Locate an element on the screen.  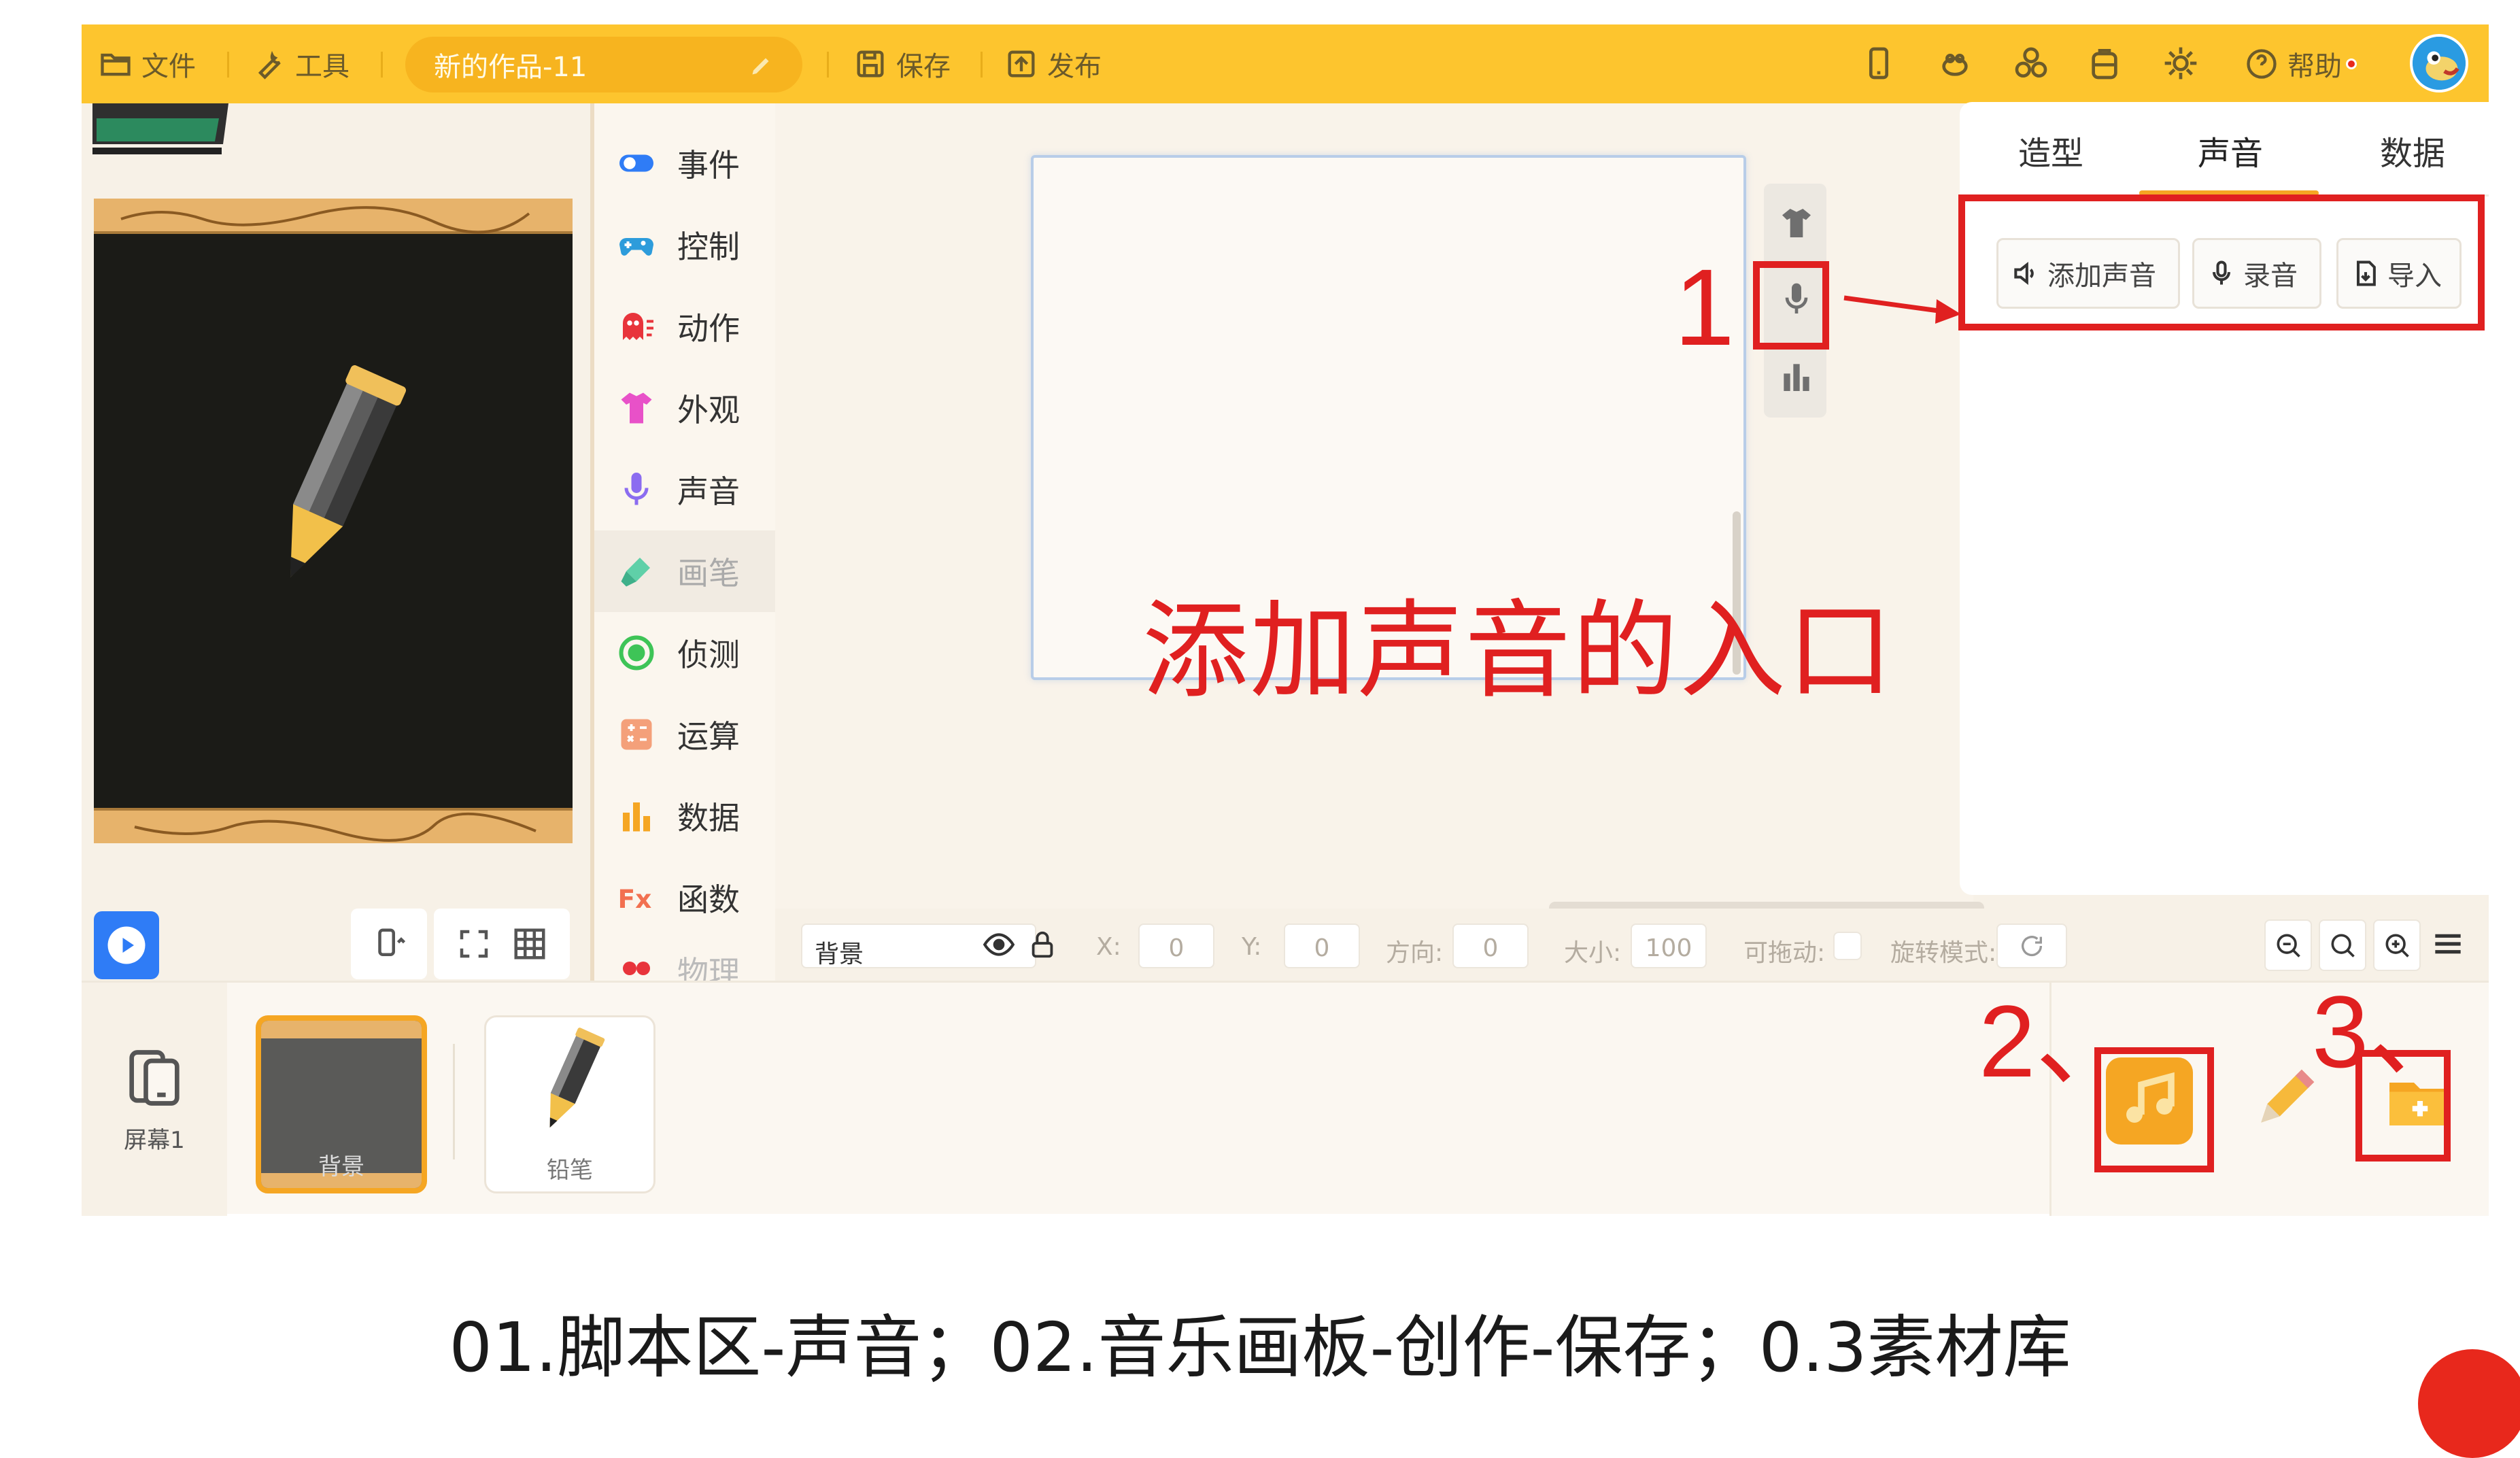
extensions-button is located at coordinates (2032, 63).